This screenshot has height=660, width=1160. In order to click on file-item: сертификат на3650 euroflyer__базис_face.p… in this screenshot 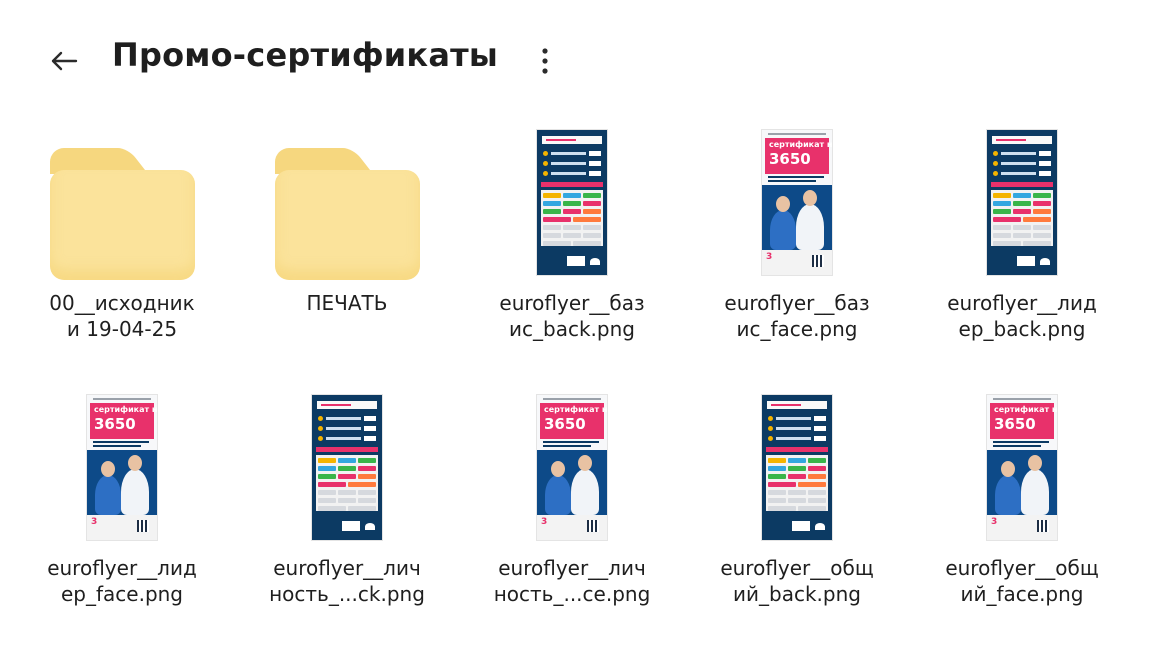, I will do `click(797, 240)`.